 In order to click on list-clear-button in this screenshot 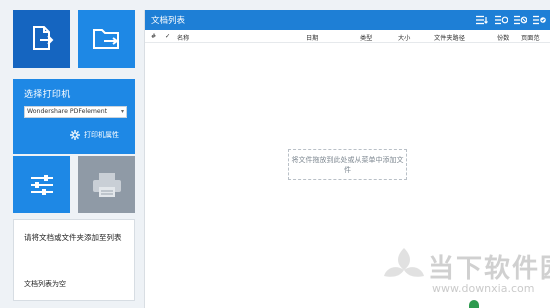, I will do `click(501, 20)`.